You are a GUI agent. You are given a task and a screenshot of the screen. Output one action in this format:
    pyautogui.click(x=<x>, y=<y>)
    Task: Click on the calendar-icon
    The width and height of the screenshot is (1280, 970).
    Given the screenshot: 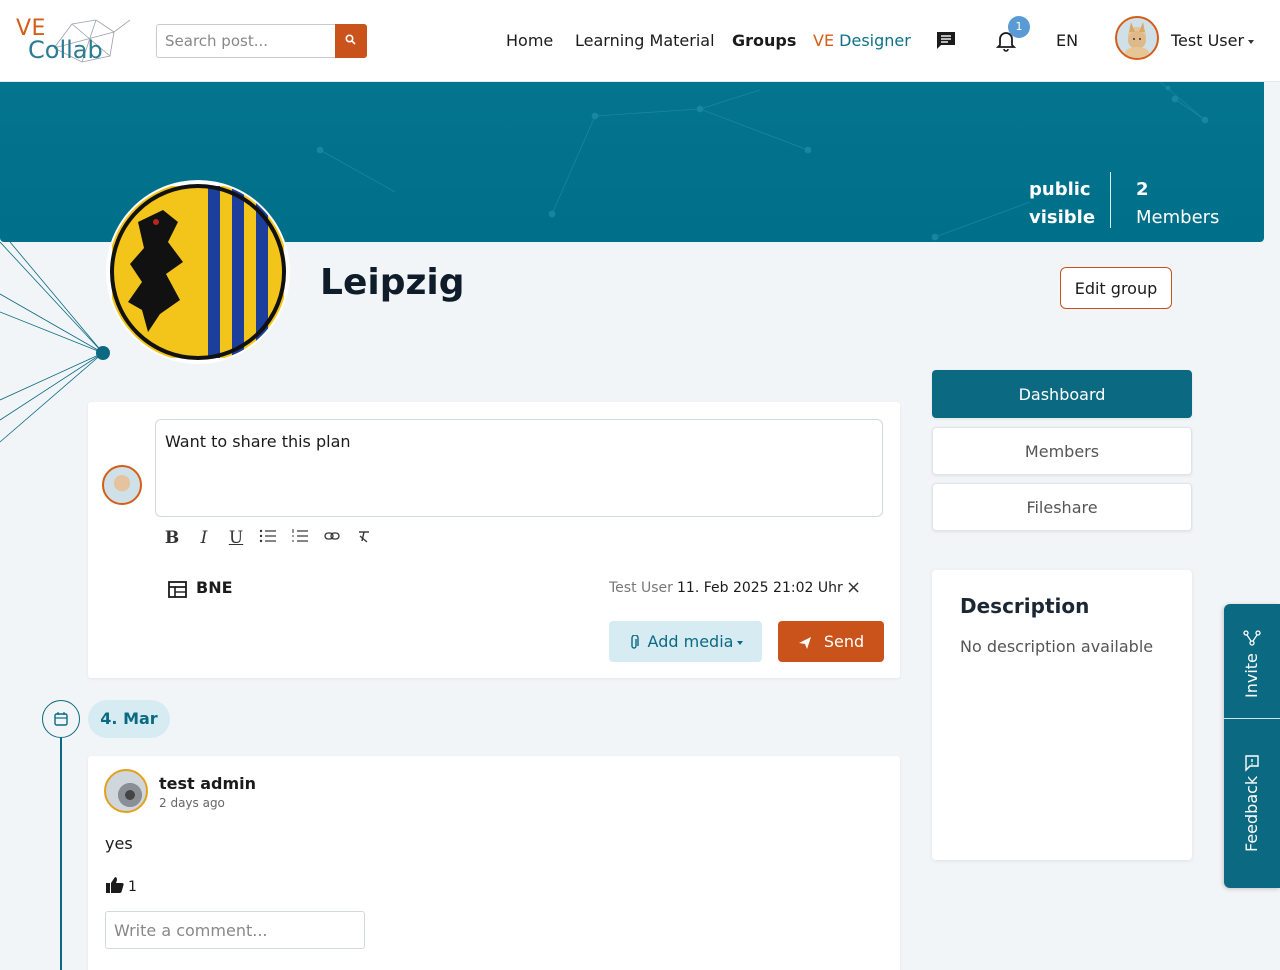 What is the action you would take?
    pyautogui.click(x=61, y=719)
    